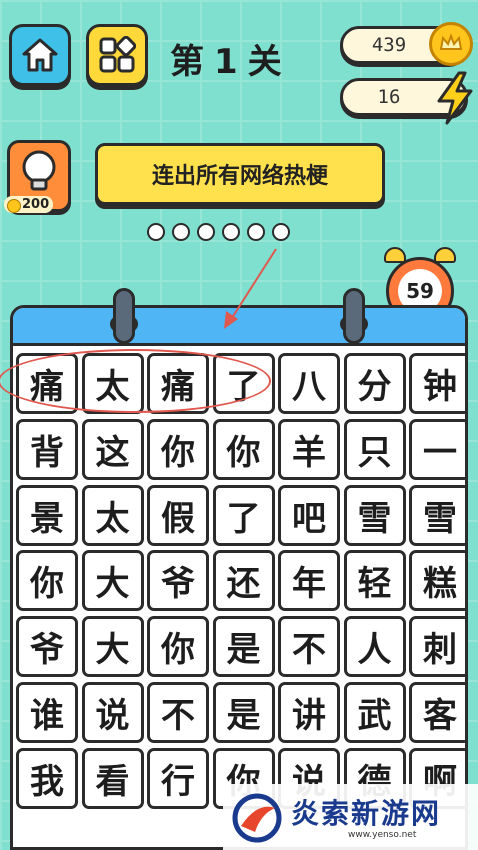 The height and width of the screenshot is (850, 478). Describe the element at coordinates (243, 581) in the screenshot. I see `grid-cell: 还` at that location.